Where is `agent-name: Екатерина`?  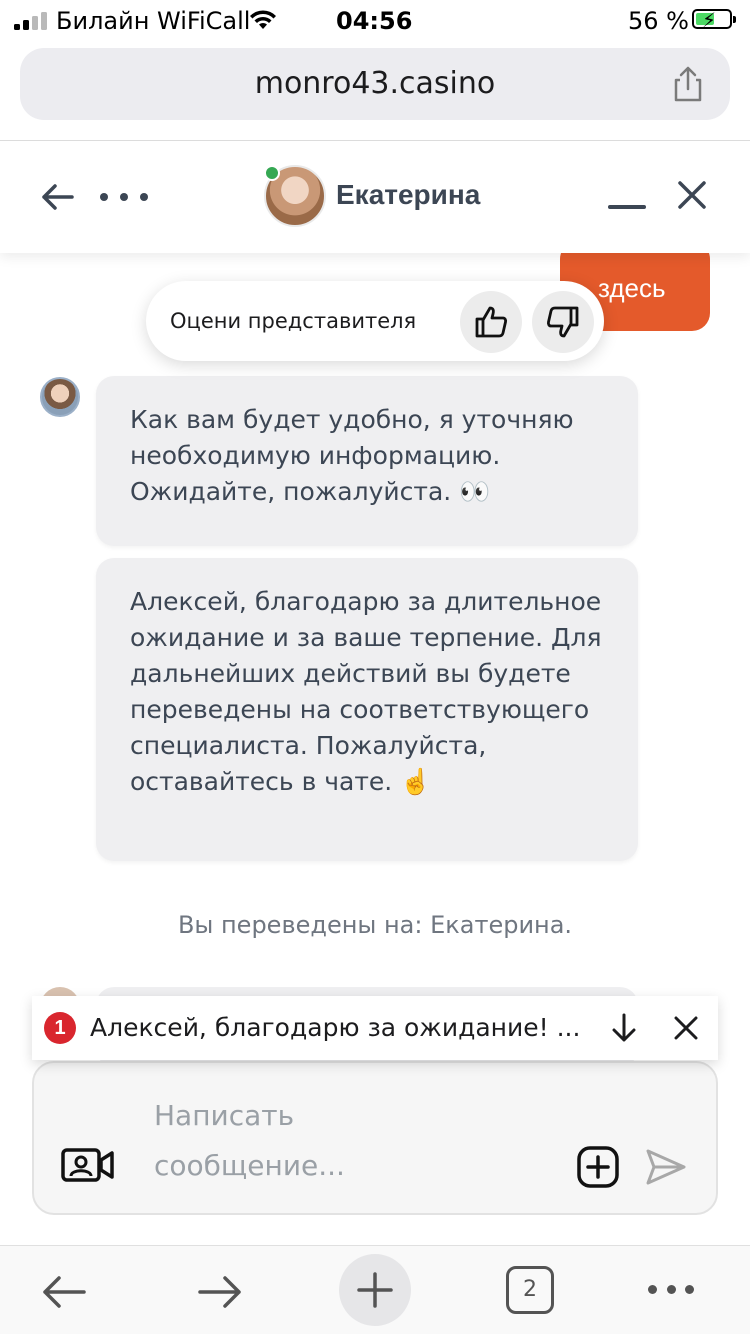 agent-name: Екатерина is located at coordinates (408, 194).